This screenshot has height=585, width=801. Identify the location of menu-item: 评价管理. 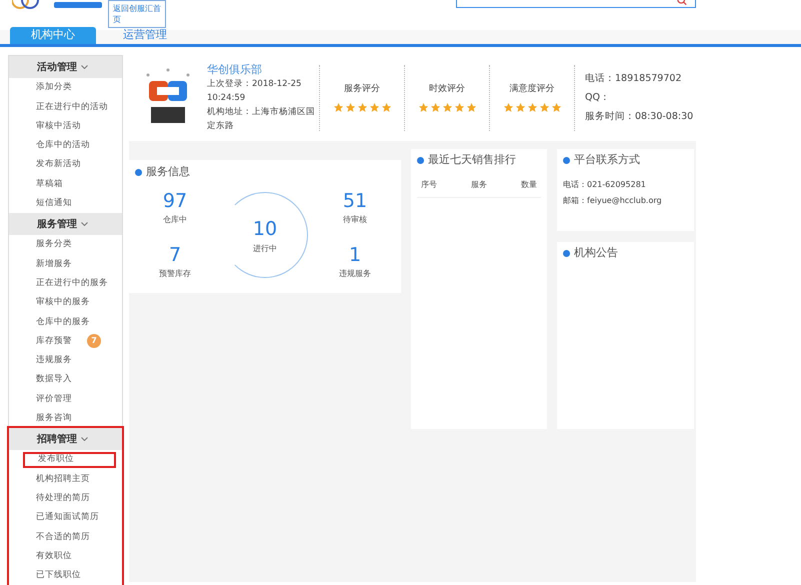
(47, 399).